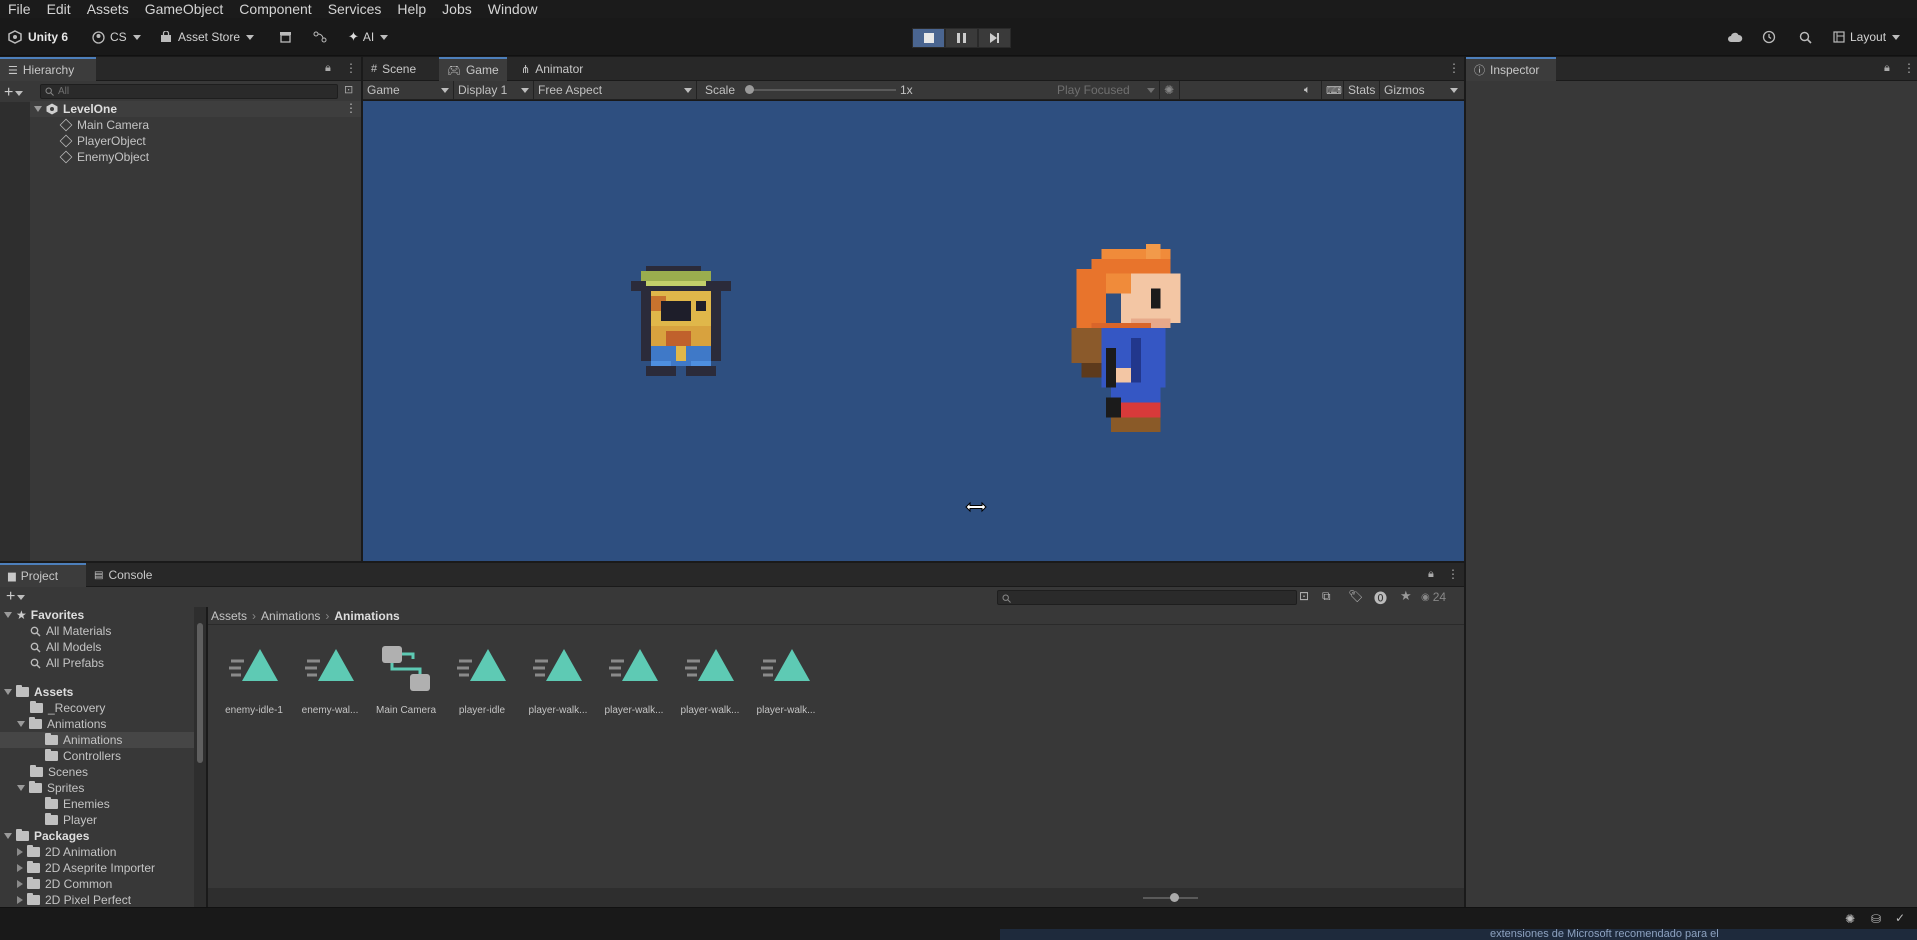 Image resolution: width=1917 pixels, height=940 pixels. What do you see at coordinates (48, 69) in the screenshot?
I see `tab-hierarchy: ☰ Hierarchy` at bounding box center [48, 69].